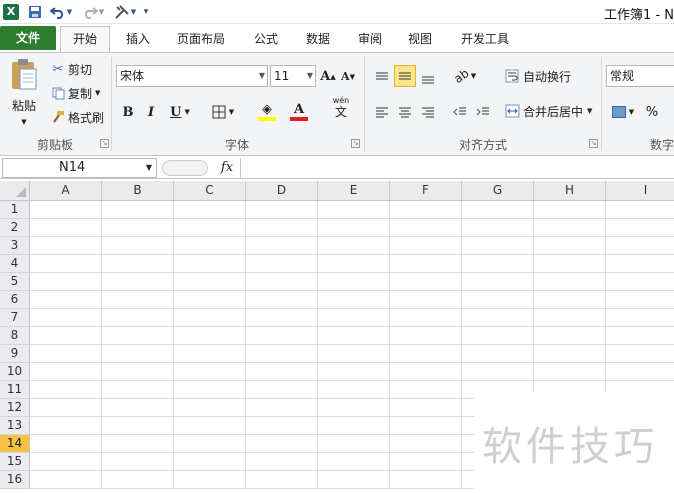  What do you see at coordinates (28, 38) in the screenshot?
I see `tab-file: 文件` at bounding box center [28, 38].